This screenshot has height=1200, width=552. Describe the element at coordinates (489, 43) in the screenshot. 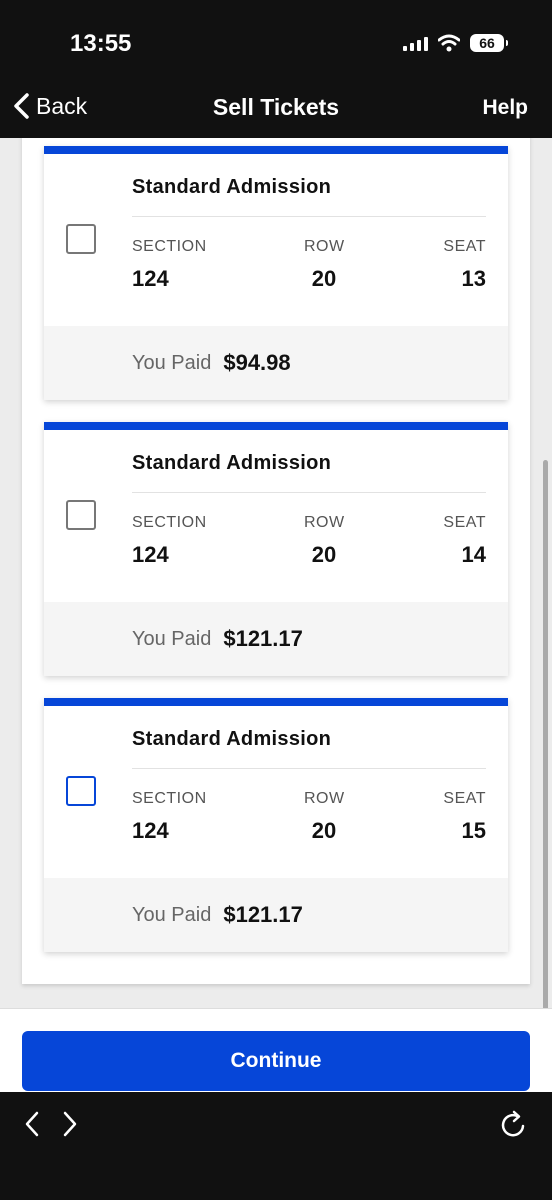

I see `battery-icon: 66` at that location.